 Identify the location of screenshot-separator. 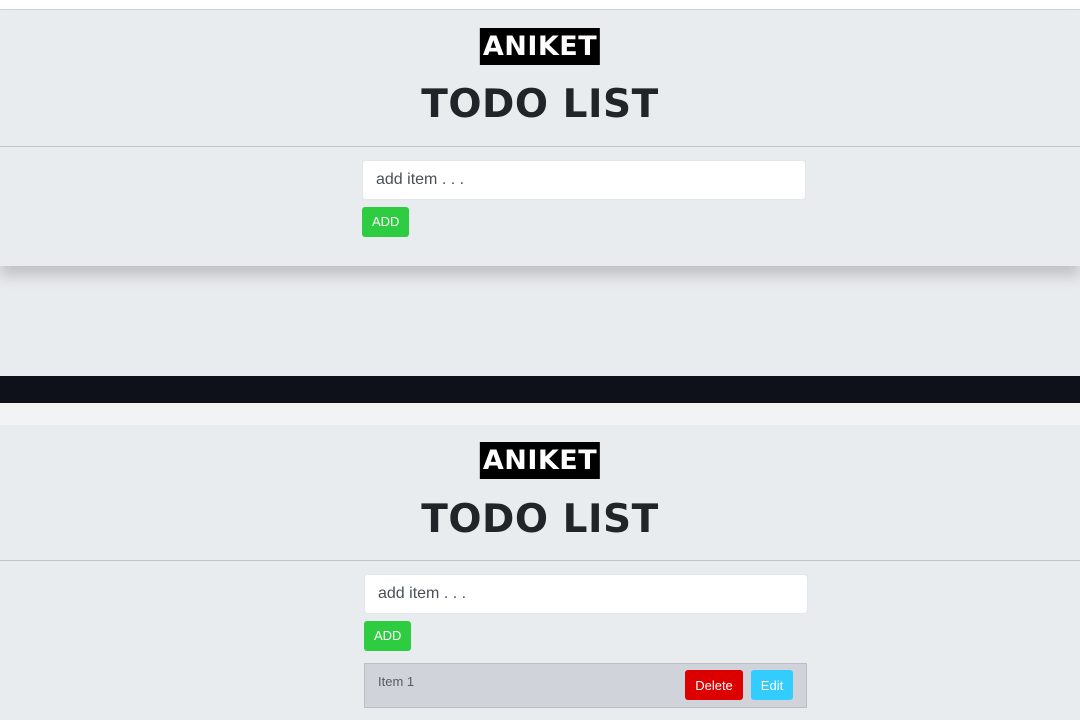
(540, 389).